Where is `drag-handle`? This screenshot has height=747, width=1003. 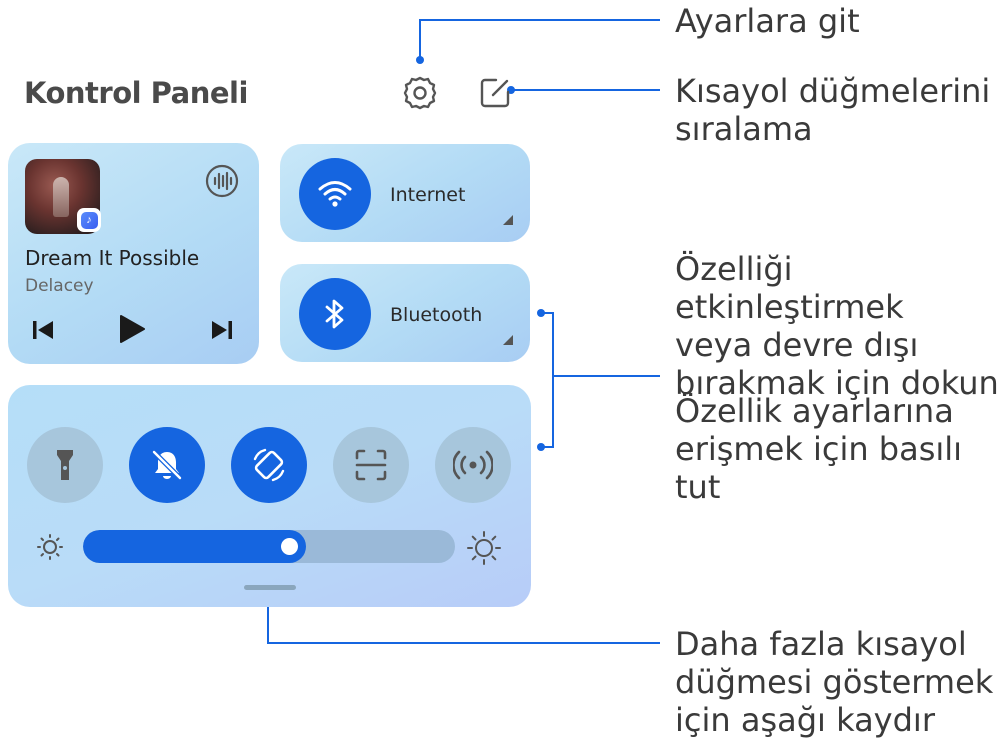 drag-handle is located at coordinates (270, 587).